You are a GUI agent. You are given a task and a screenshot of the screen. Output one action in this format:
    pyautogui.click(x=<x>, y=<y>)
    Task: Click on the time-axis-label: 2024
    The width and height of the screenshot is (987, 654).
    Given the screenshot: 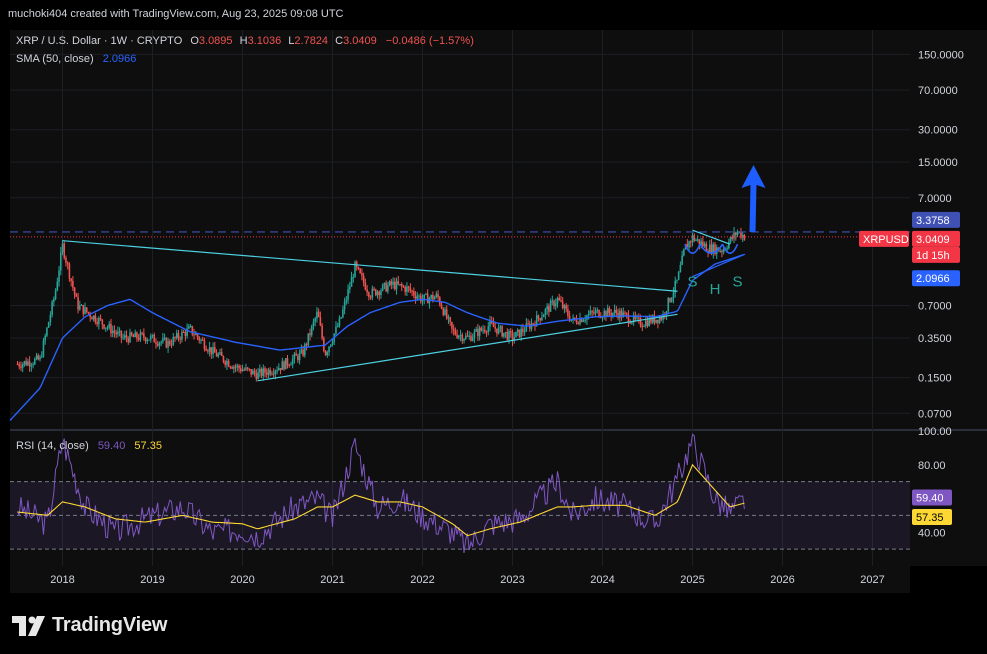 What is the action you would take?
    pyautogui.click(x=602, y=580)
    